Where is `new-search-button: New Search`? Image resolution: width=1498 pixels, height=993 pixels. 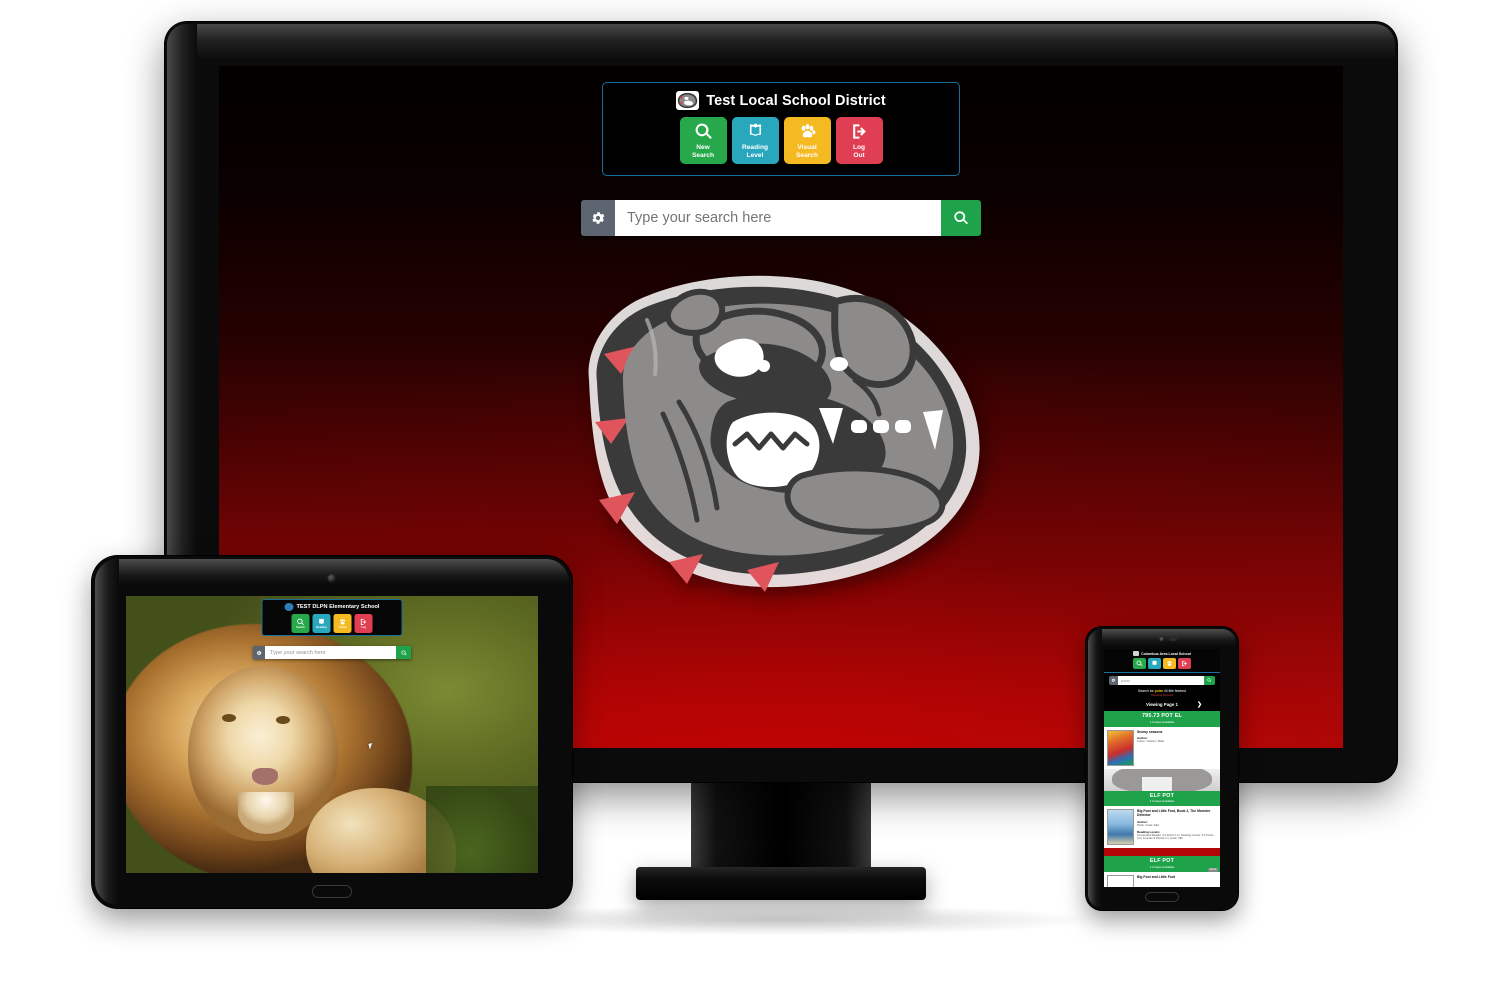 new-search-button: New Search is located at coordinates (703, 140).